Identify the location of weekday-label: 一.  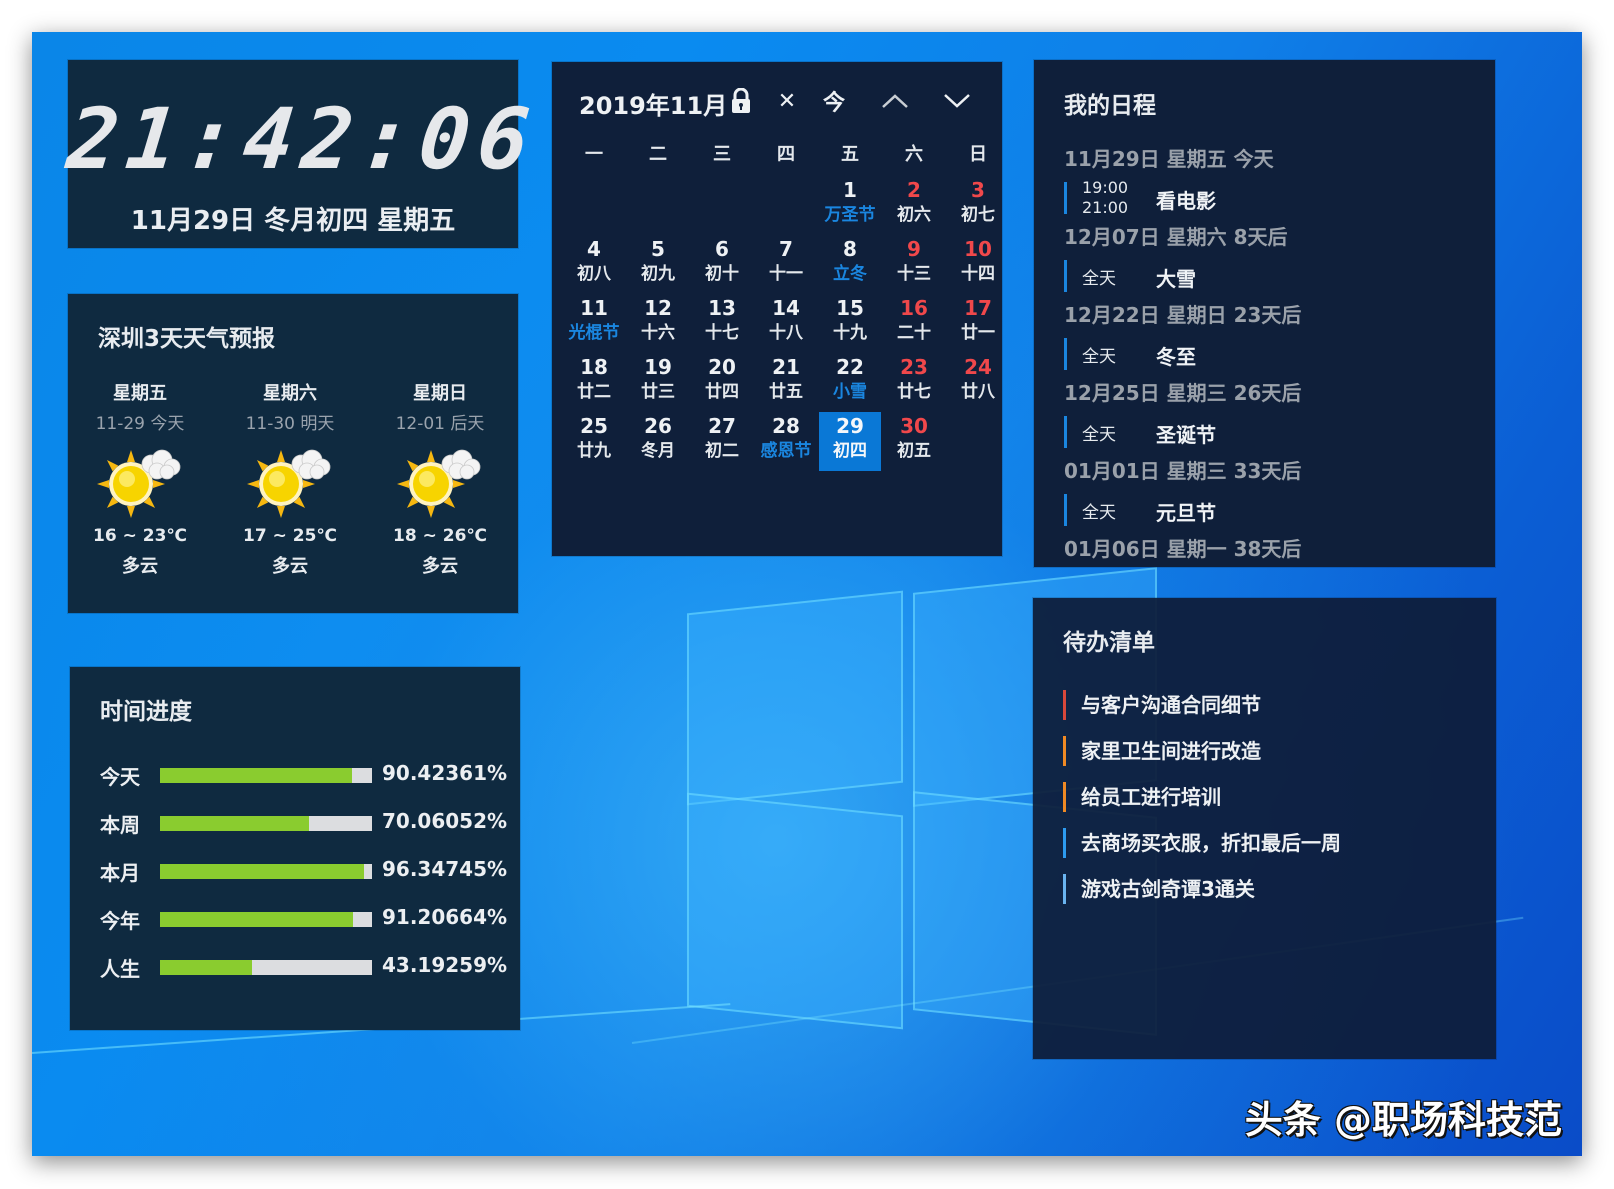
(594, 154).